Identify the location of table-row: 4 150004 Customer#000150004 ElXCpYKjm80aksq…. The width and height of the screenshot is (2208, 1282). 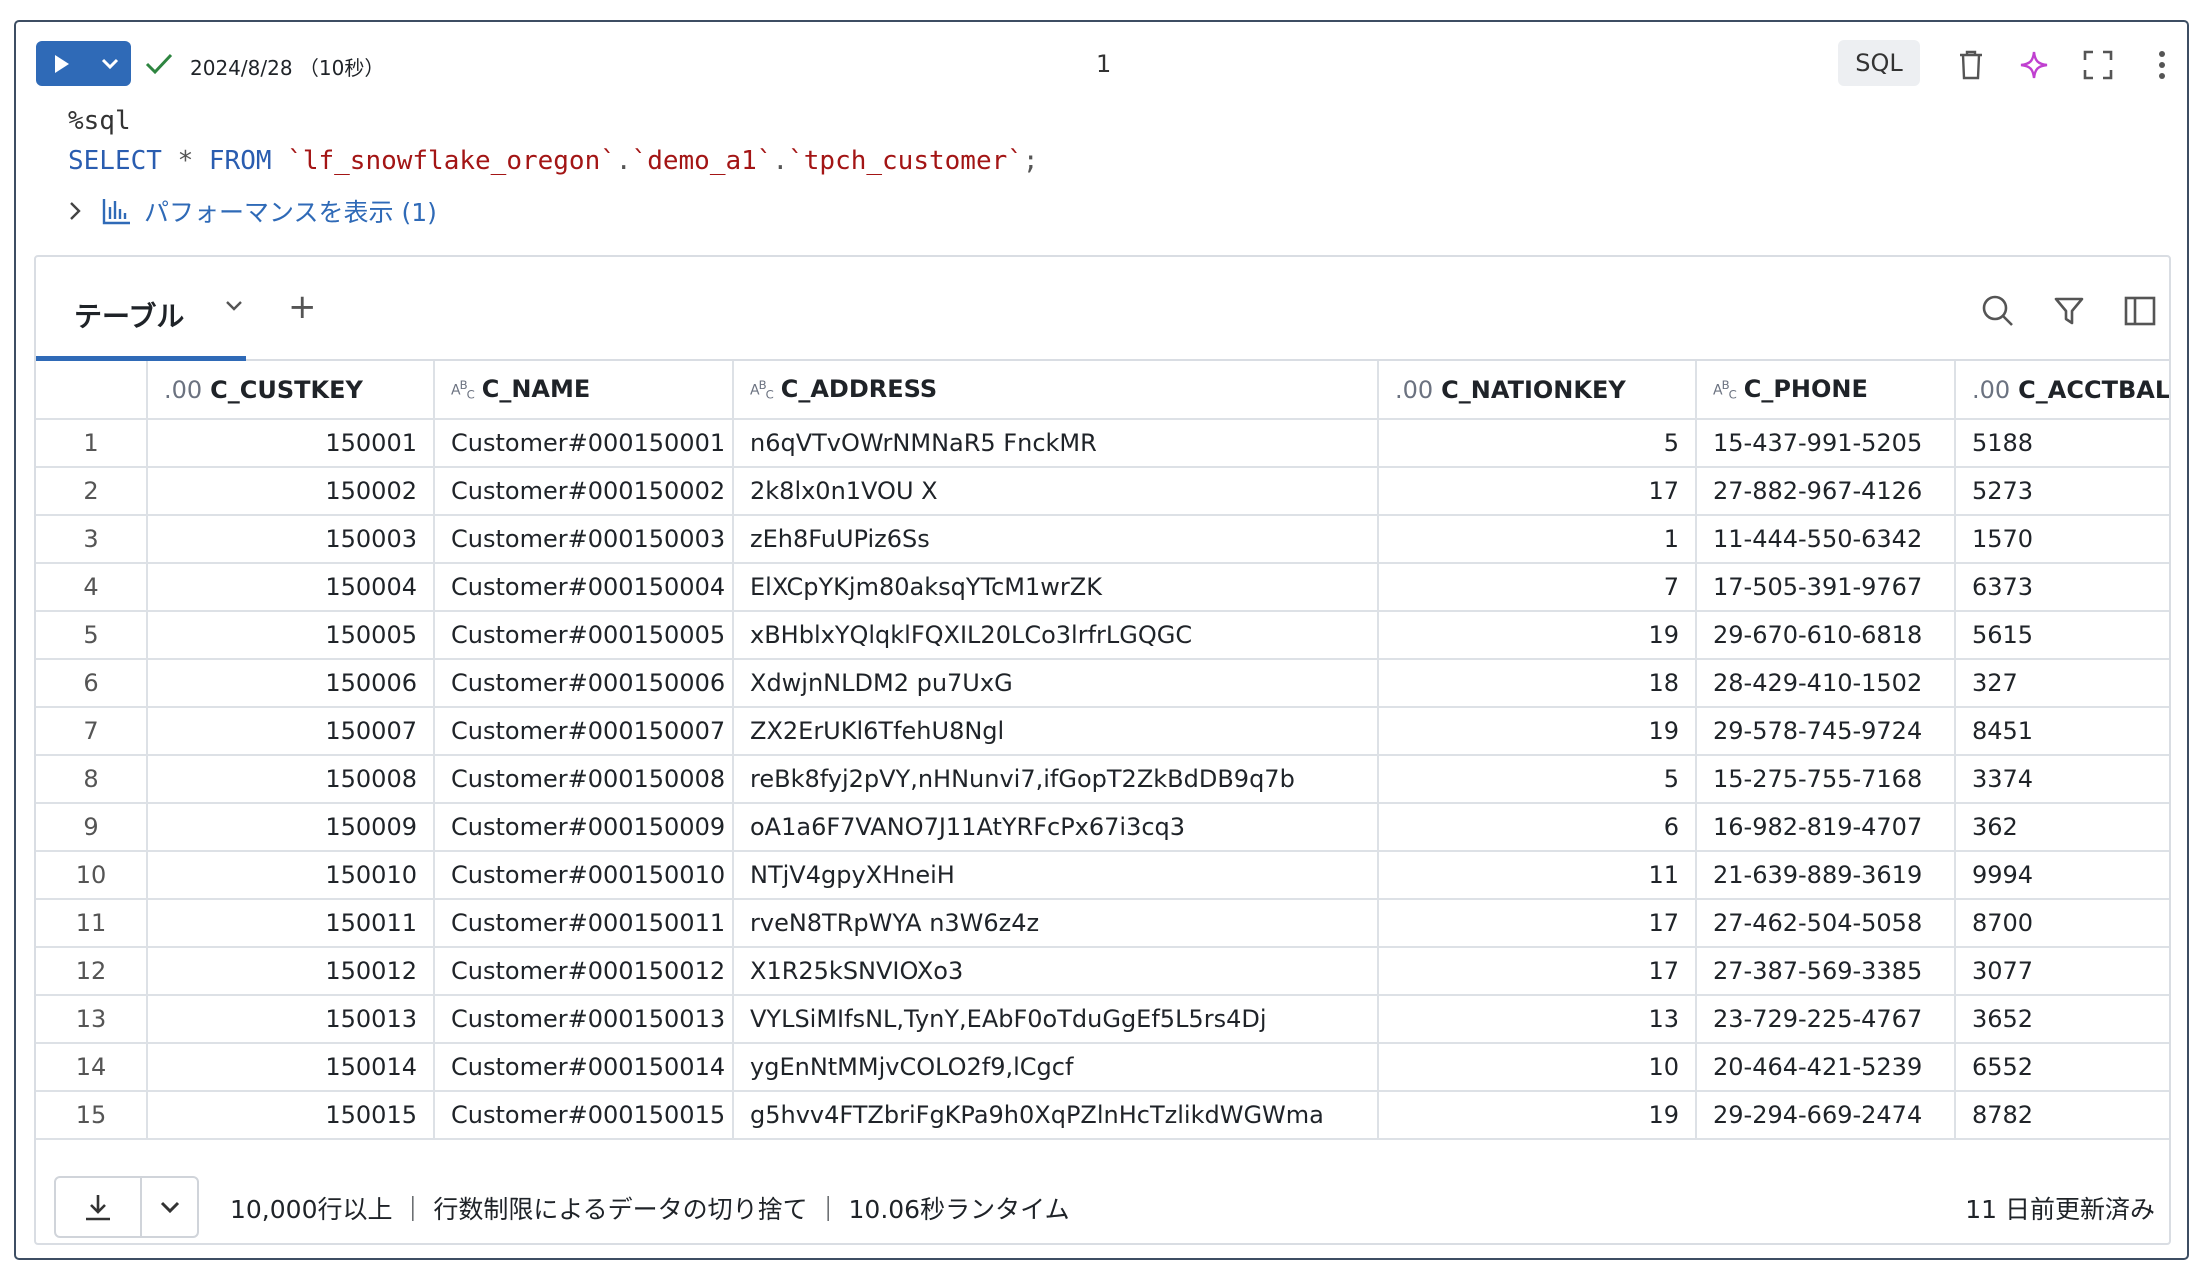
(1102, 587).